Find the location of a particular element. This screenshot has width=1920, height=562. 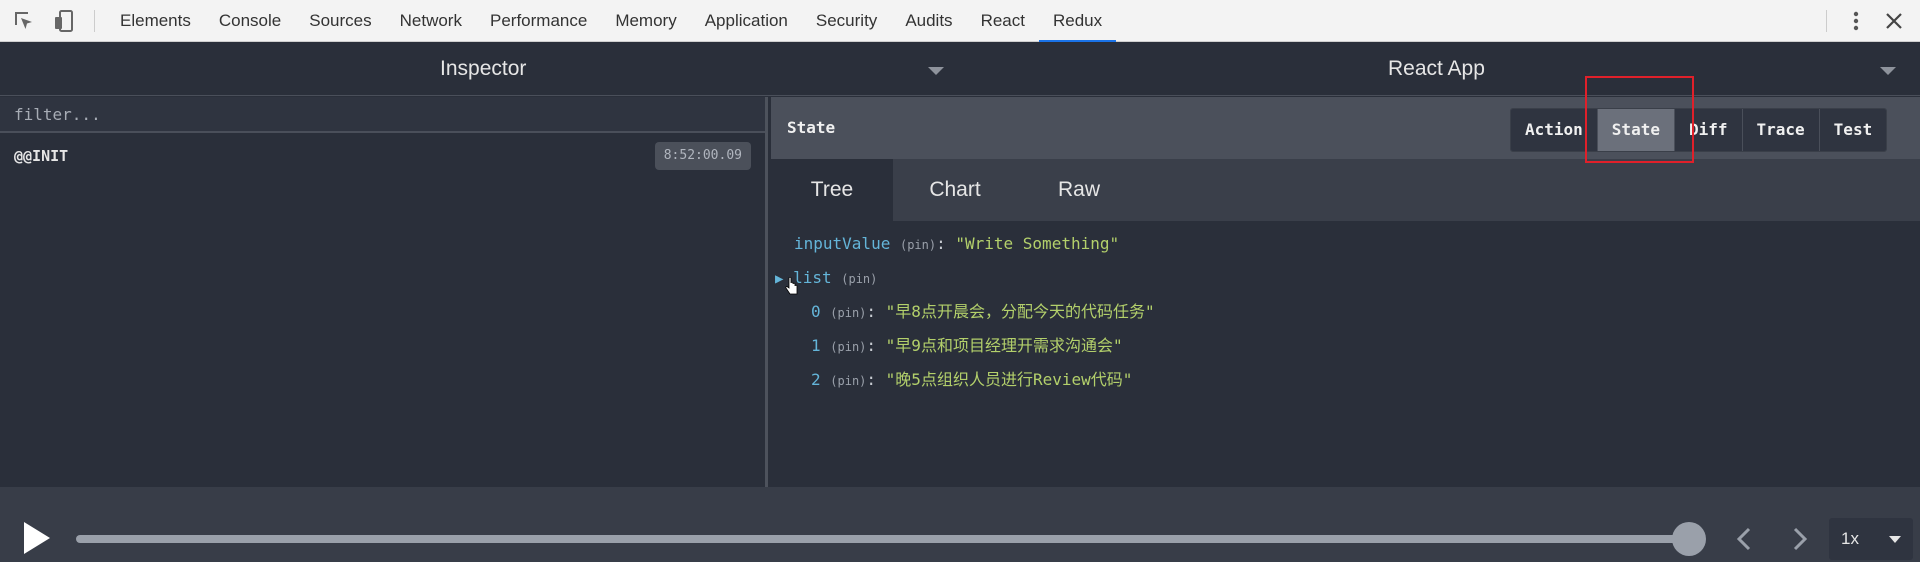

mouse-cursor-icon is located at coordinates (792, 286).